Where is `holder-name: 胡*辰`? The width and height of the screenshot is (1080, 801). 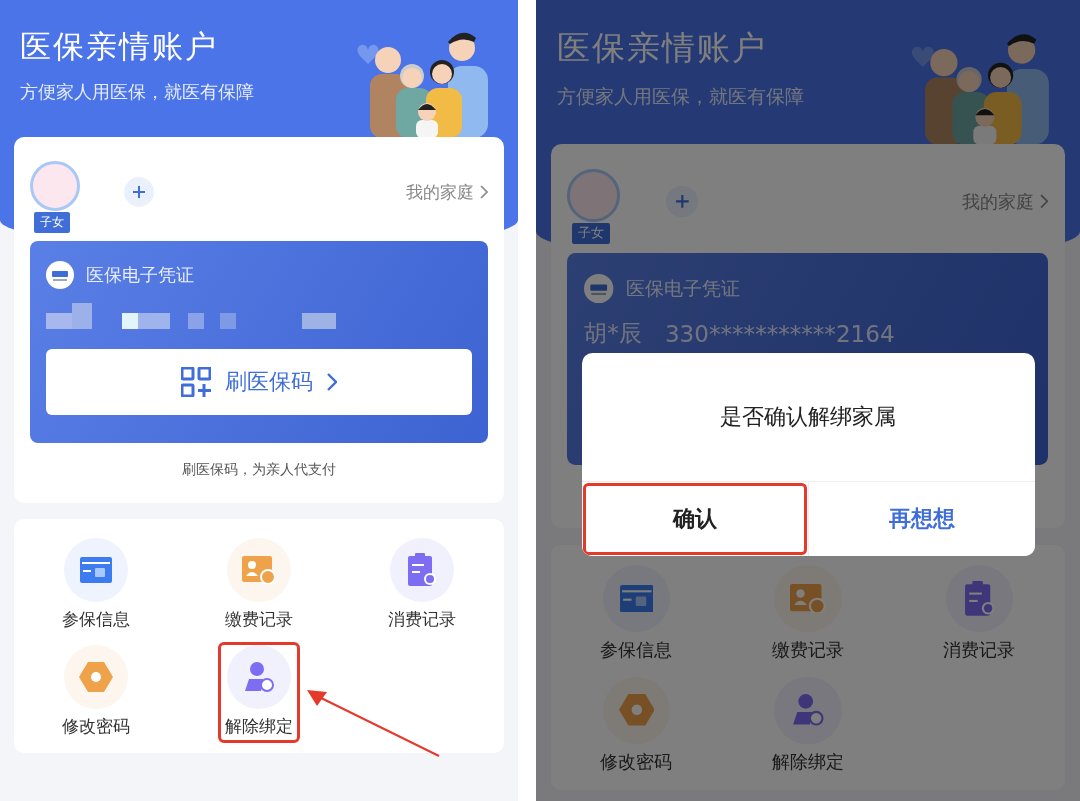 holder-name: 胡*辰 is located at coordinates (613, 334).